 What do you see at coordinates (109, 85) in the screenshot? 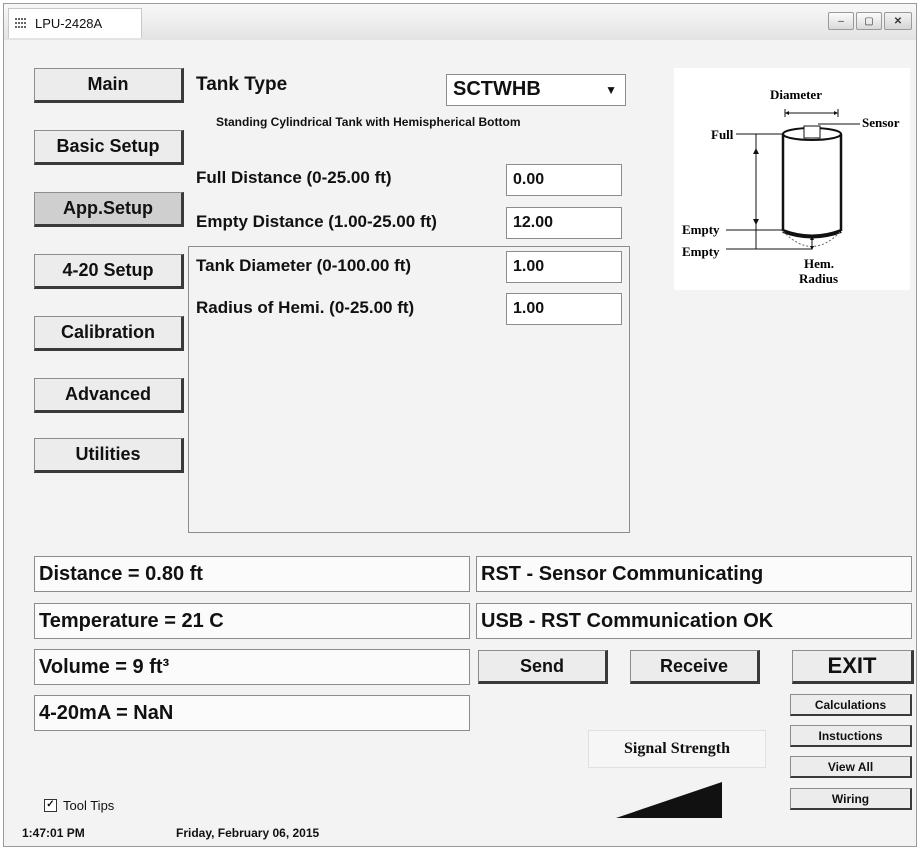
I see `nav-main-button: Main` at bounding box center [109, 85].